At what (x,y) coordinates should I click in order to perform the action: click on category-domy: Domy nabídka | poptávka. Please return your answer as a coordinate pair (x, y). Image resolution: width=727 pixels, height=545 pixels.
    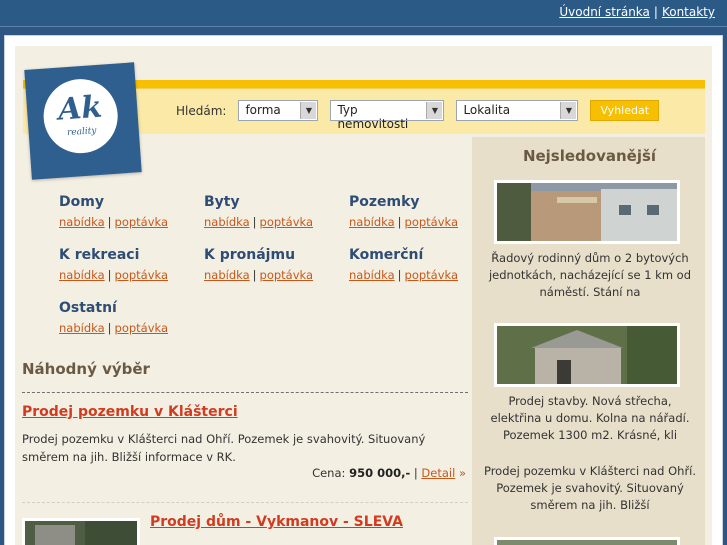
    Looking at the image, I should click on (129, 211).